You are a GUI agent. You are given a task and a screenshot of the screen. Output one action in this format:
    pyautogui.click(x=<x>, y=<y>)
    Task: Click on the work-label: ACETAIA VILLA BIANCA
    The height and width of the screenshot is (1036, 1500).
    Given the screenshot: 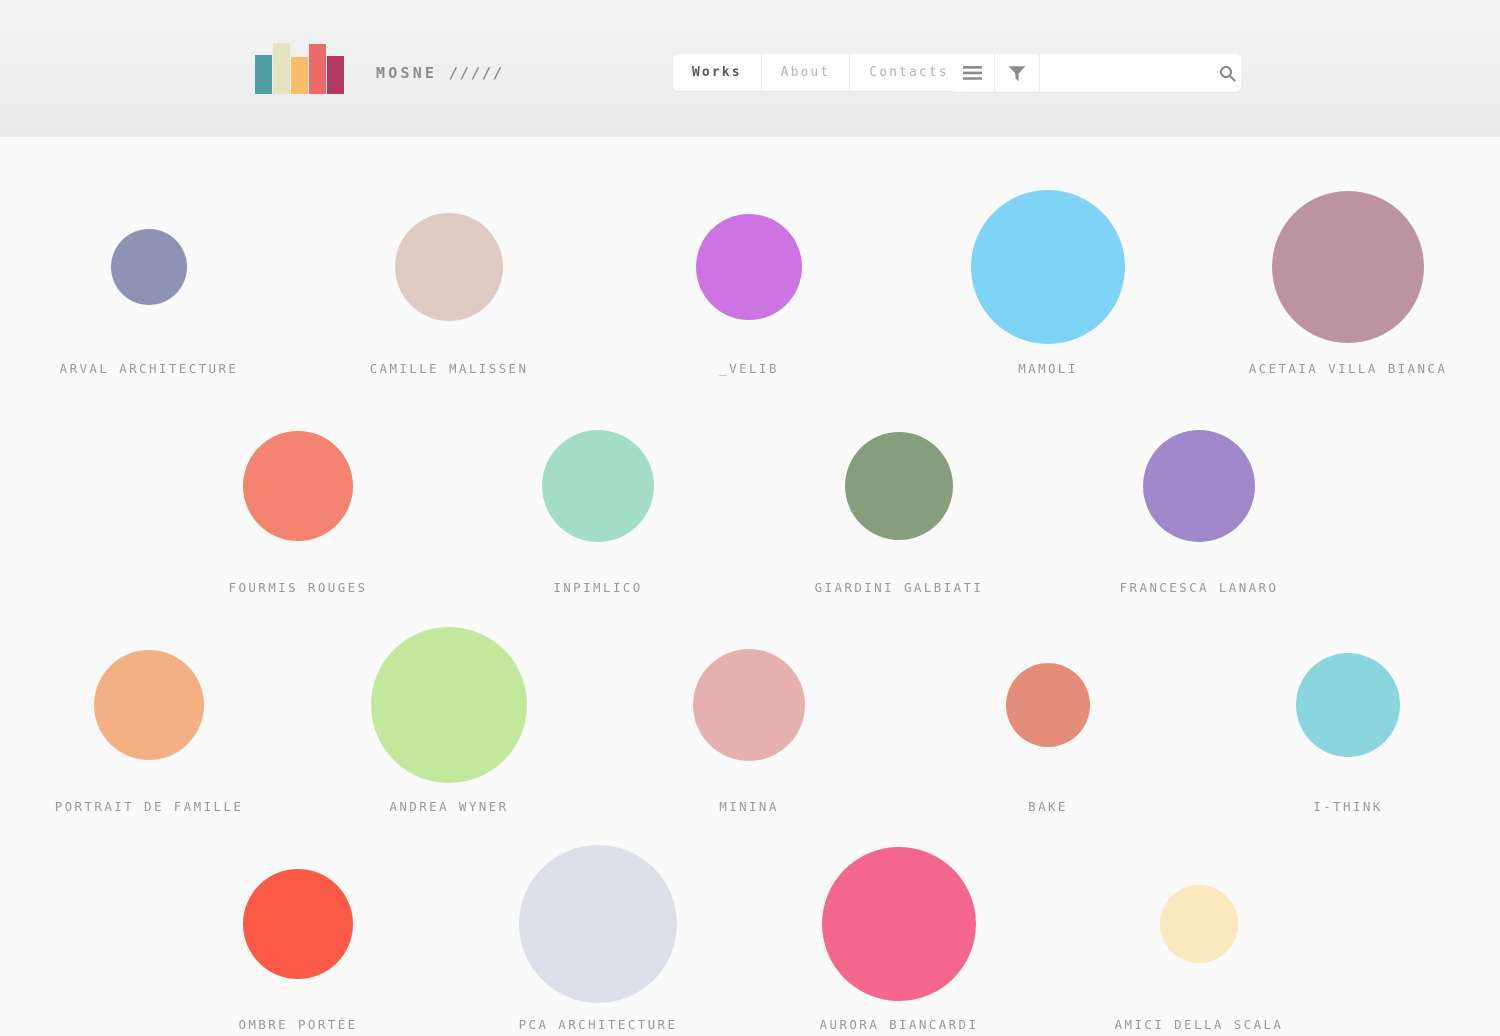 What is the action you would take?
    pyautogui.click(x=1348, y=368)
    